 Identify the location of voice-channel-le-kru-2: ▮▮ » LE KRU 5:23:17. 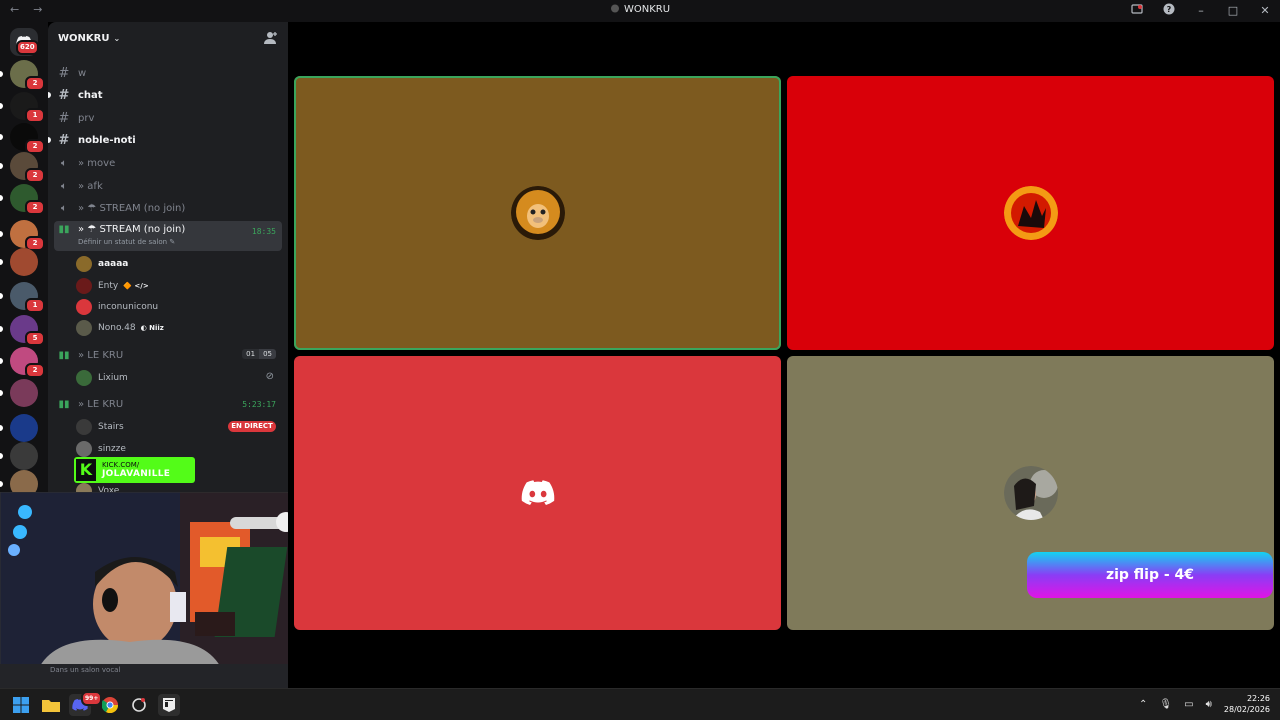
(168, 404).